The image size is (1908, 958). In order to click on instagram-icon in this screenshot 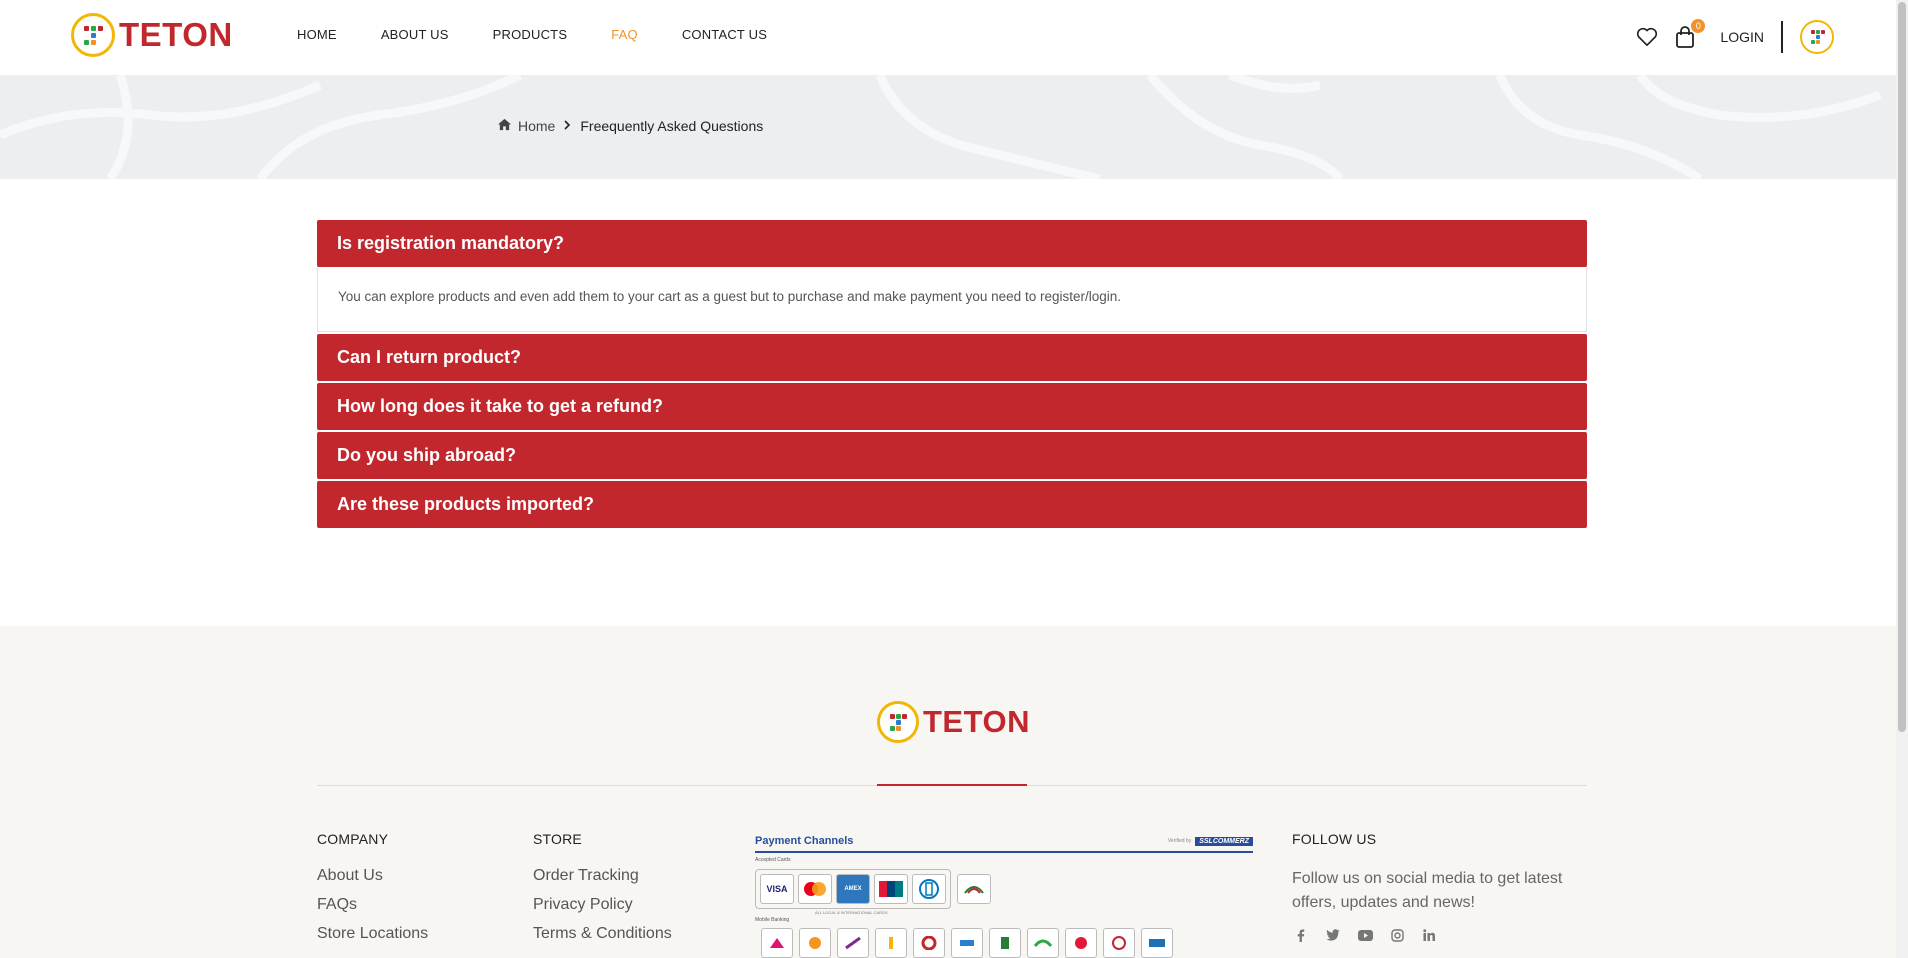, I will do `click(1397, 937)`.